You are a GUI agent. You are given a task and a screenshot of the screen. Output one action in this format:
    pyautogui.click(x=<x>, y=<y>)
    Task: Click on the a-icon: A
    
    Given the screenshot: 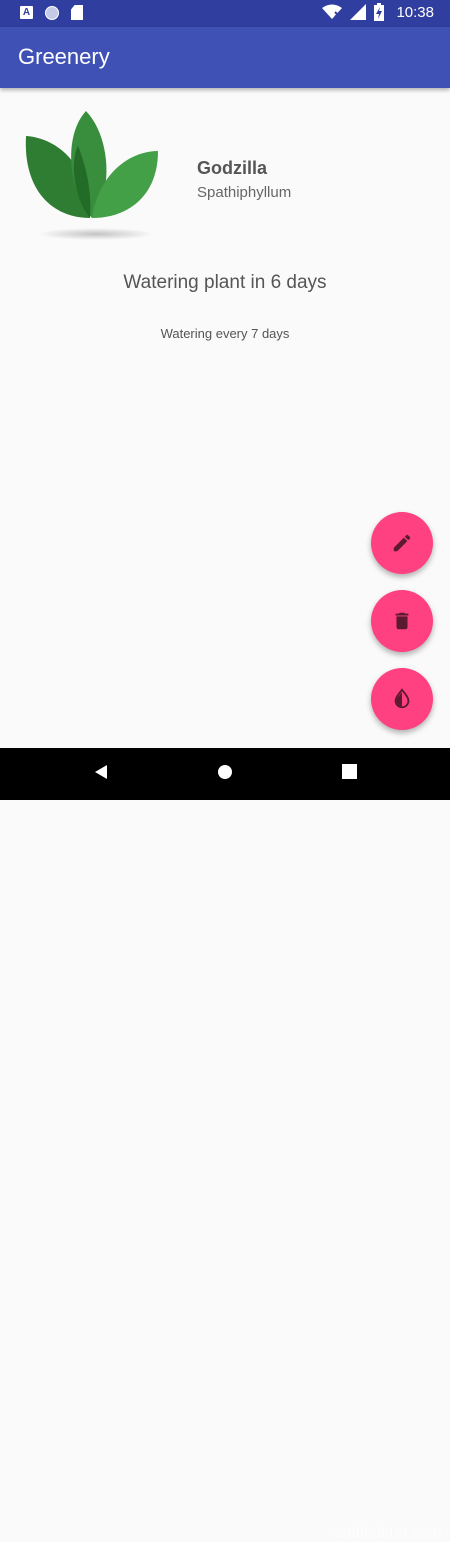 What is the action you would take?
    pyautogui.click(x=26, y=12)
    